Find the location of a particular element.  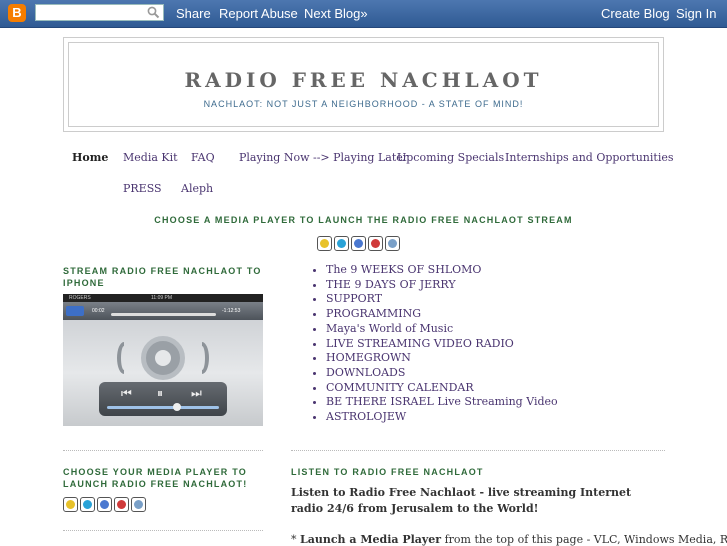

iphone-player-image: ROGERS 11:09 PM 00:02 -1:12:53 ⏮ ⏸ ⏭ is located at coordinates (163, 360).